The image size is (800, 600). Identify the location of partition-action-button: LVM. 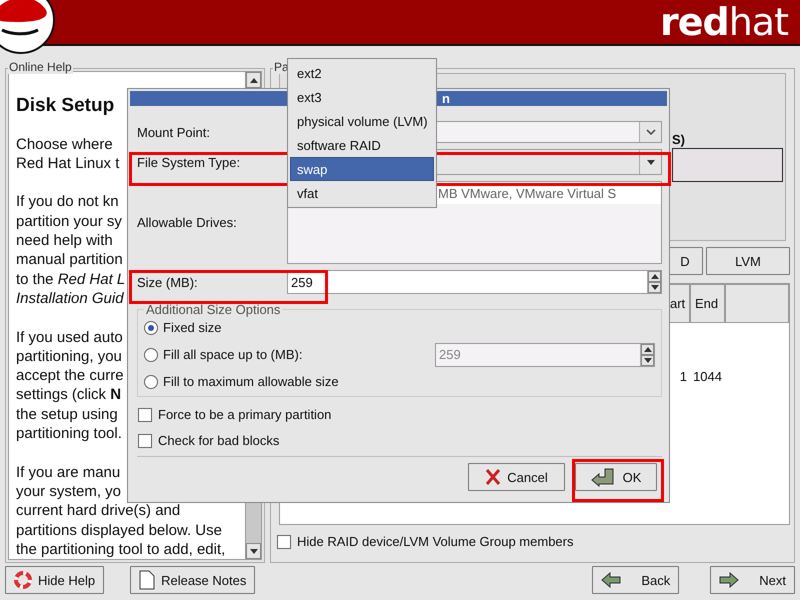
(748, 261).